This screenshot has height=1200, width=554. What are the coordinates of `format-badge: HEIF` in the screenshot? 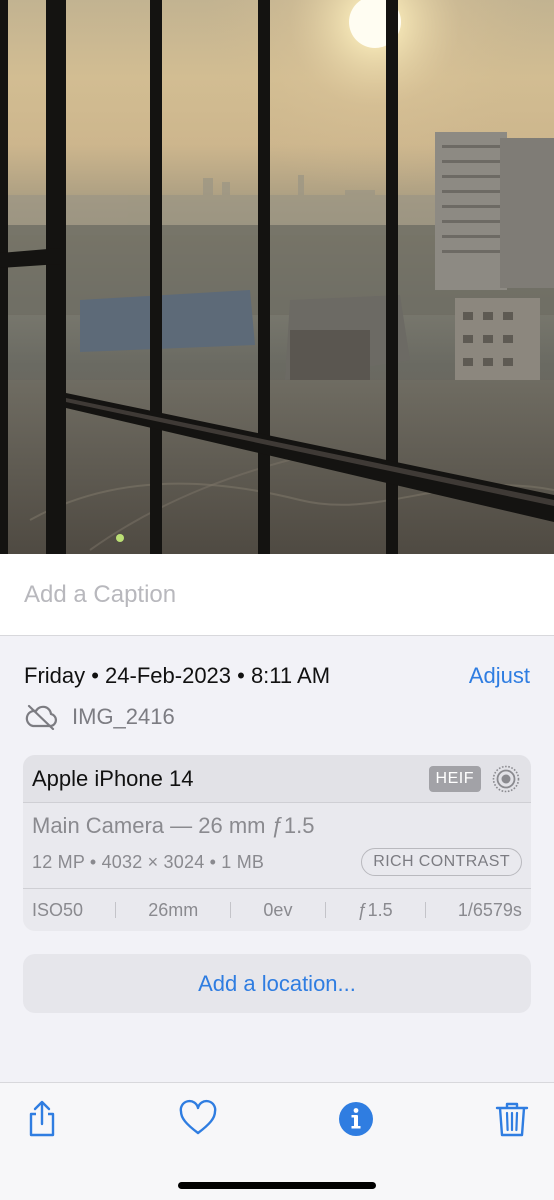 It's located at (454, 778).